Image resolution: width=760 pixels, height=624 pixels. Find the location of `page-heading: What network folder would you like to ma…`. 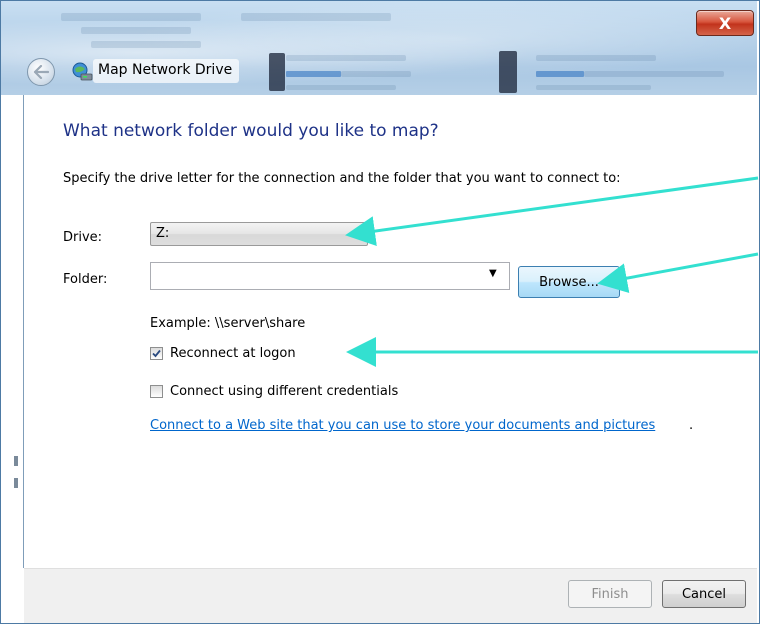

page-heading: What network folder would you like to ma… is located at coordinates (251, 131).